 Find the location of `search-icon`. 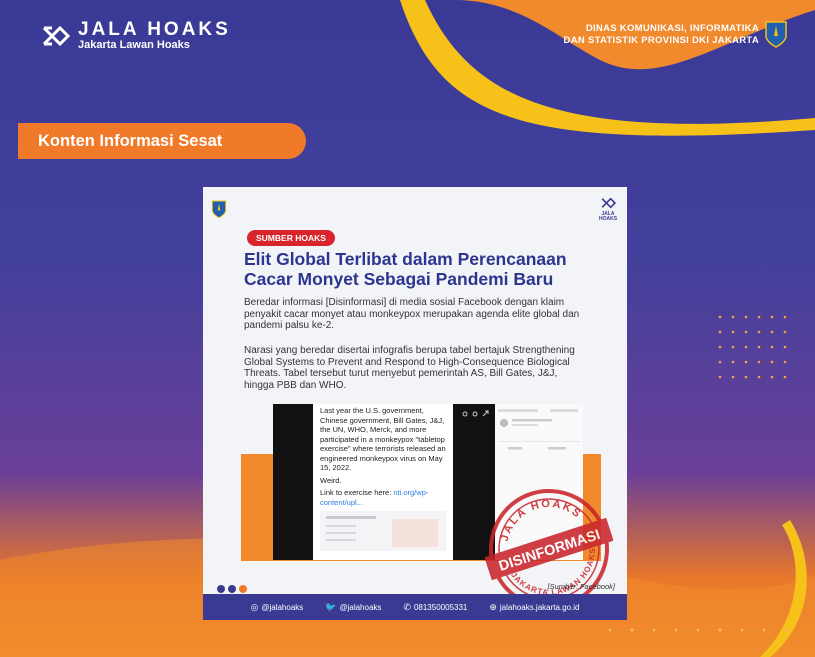

search-icon is located at coordinates (475, 414).